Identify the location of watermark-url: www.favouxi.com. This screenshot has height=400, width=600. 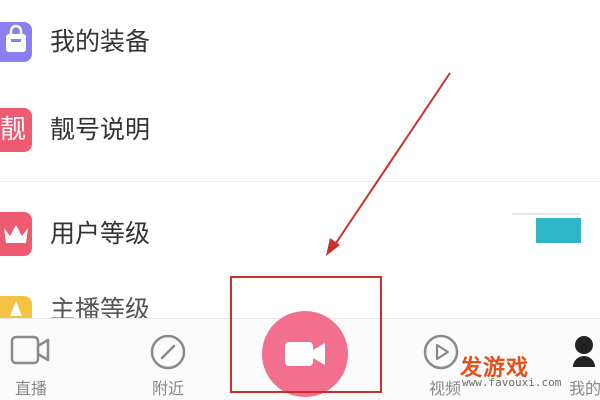
(512, 382).